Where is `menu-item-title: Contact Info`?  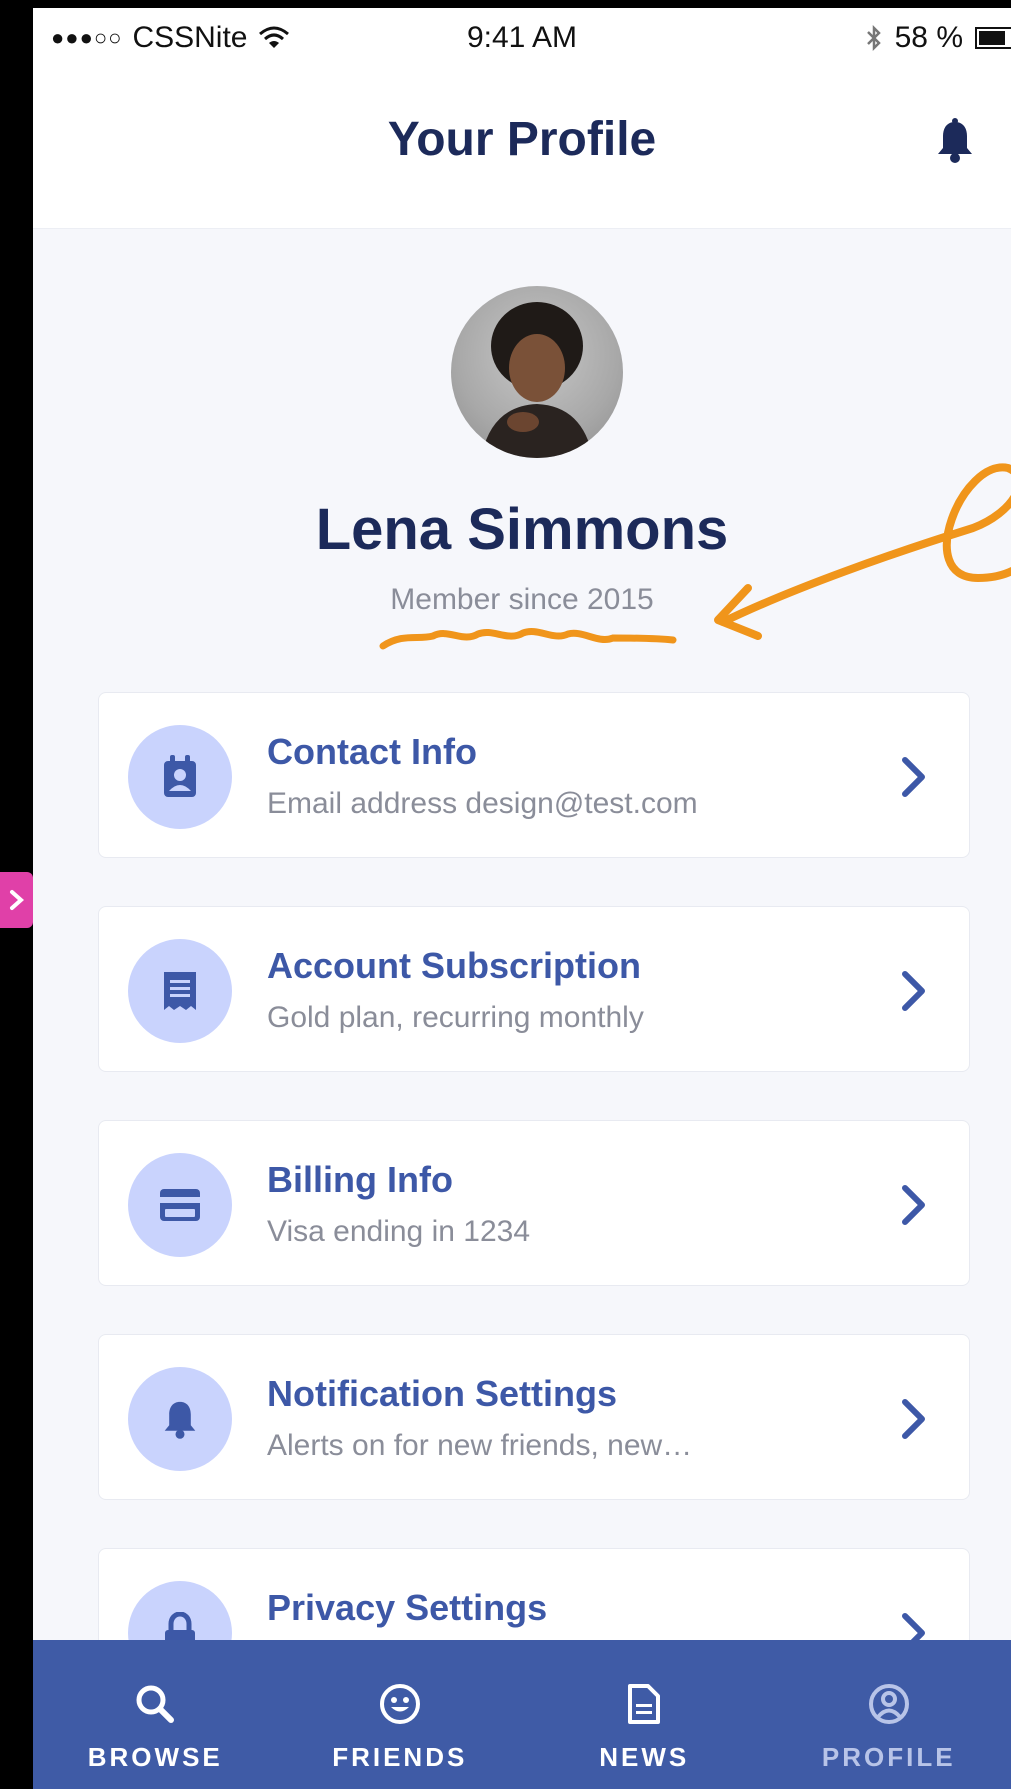
menu-item-title: Contact Info is located at coordinates (372, 751).